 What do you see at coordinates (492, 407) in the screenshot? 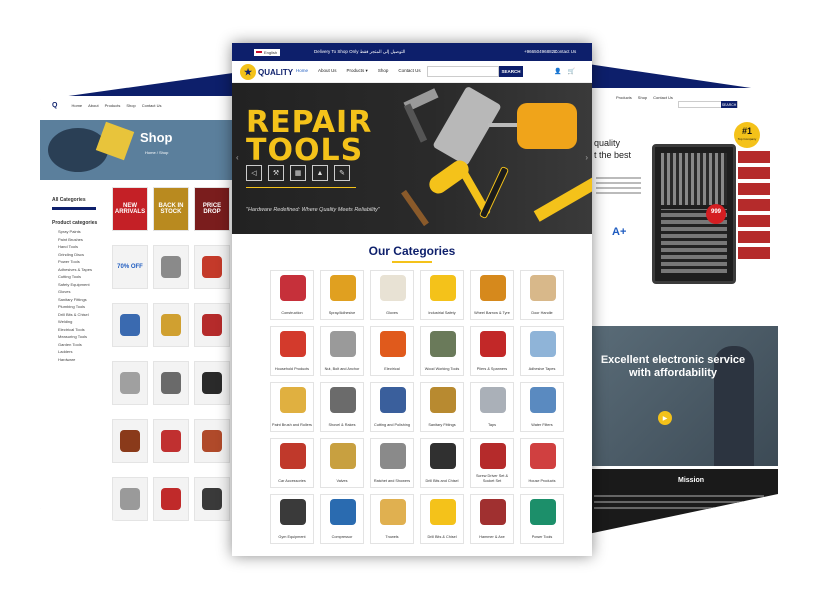
I see `category-card: Taps` at bounding box center [492, 407].